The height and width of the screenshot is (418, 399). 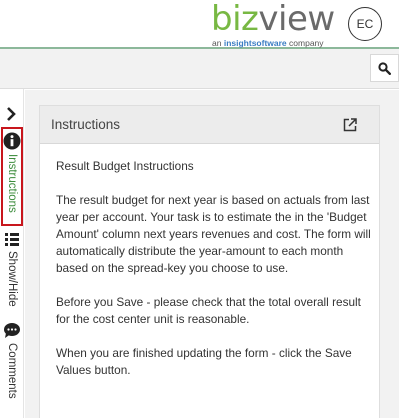 I want to click on sidebar-item-label: Show/Hide, so click(x=12, y=279).